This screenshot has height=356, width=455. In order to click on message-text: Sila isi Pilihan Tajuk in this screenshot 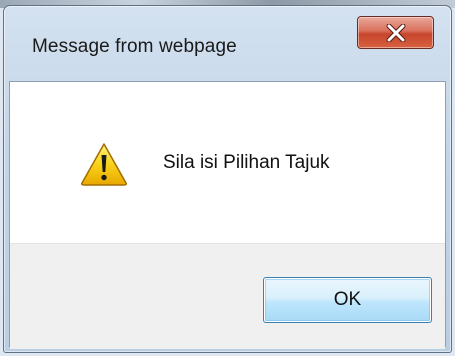, I will do `click(246, 162)`.